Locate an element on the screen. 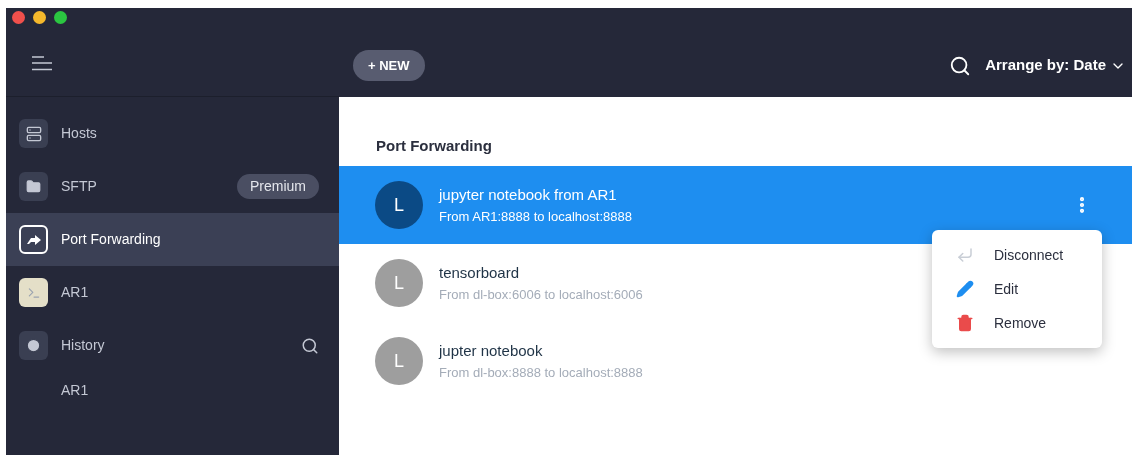  close-window-icon is located at coordinates (18, 17).